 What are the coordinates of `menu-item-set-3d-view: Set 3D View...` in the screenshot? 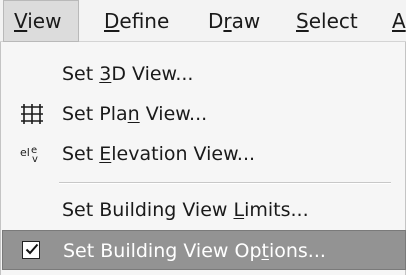 It's located at (204, 74).